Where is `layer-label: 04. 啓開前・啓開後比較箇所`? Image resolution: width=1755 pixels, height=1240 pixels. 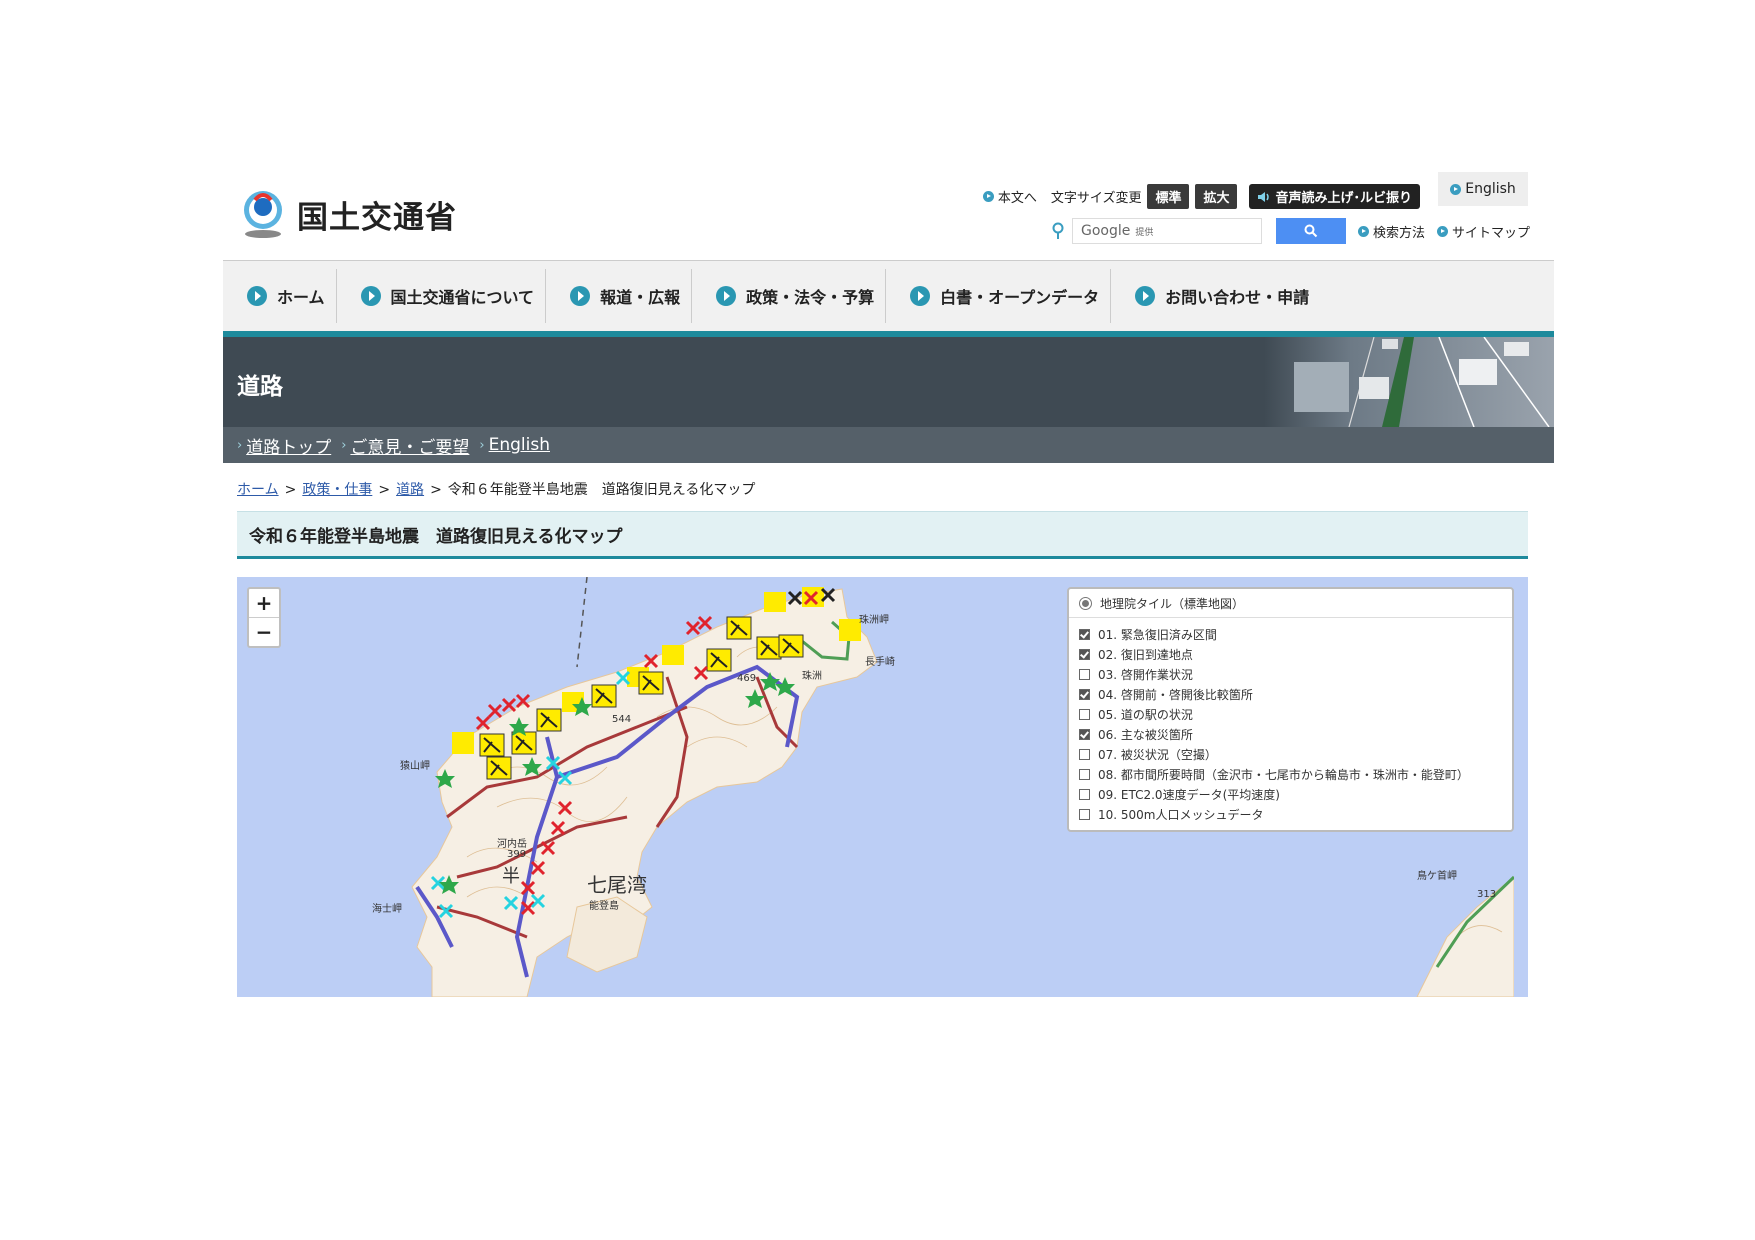
layer-label: 04. 啓開前・啓開後比較箇所 is located at coordinates (1175, 694).